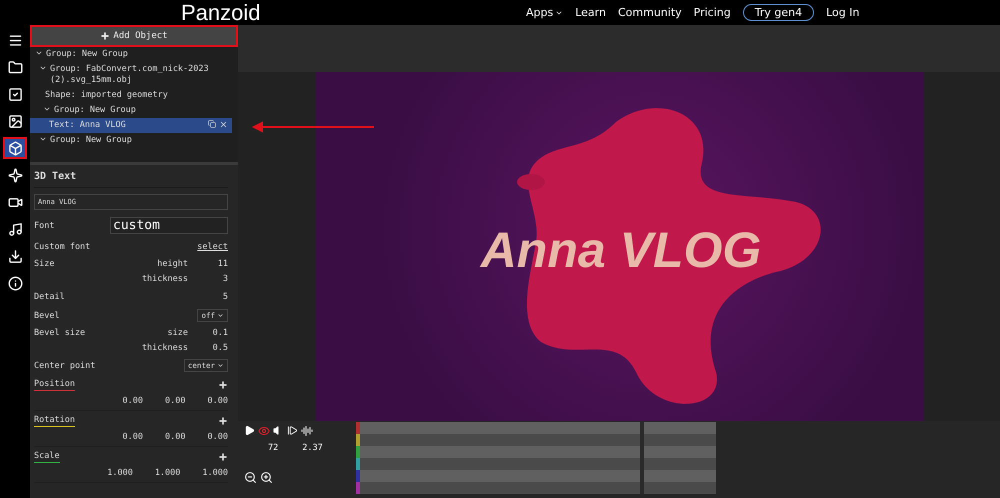 This screenshot has width=1000, height=498. What do you see at coordinates (220, 348) in the screenshot?
I see `property-value: 0.5` at bounding box center [220, 348].